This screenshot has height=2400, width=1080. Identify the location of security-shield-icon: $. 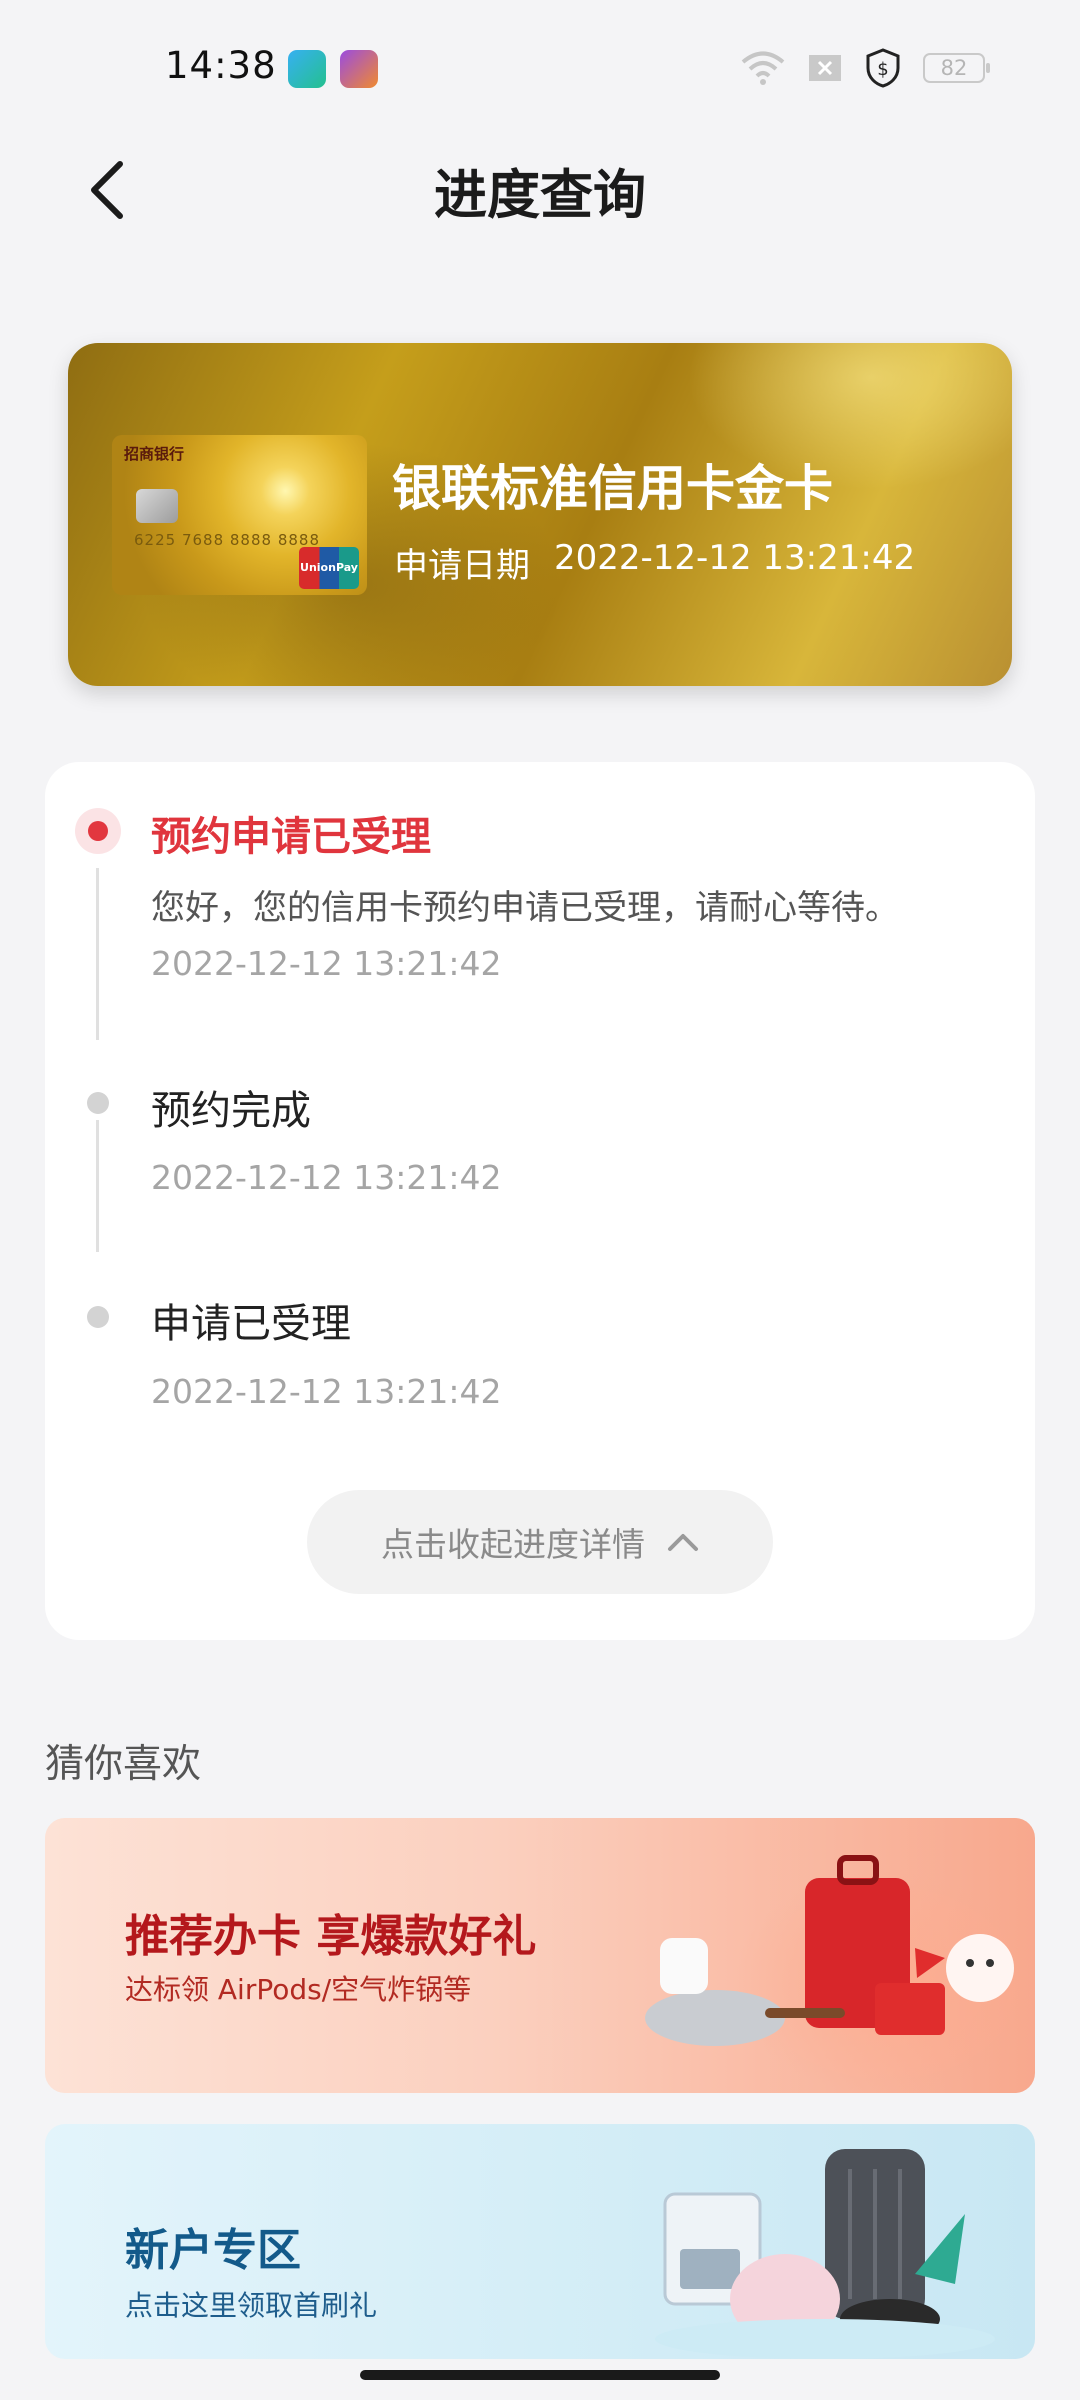
(883, 68).